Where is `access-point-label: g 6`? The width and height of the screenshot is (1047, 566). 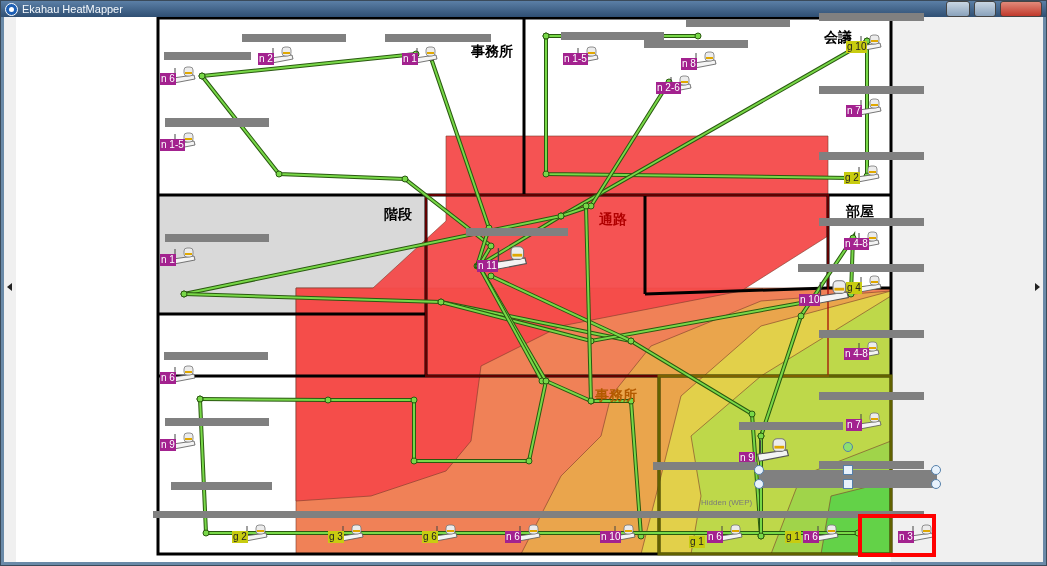
access-point-label: g 6 is located at coordinates (430, 537).